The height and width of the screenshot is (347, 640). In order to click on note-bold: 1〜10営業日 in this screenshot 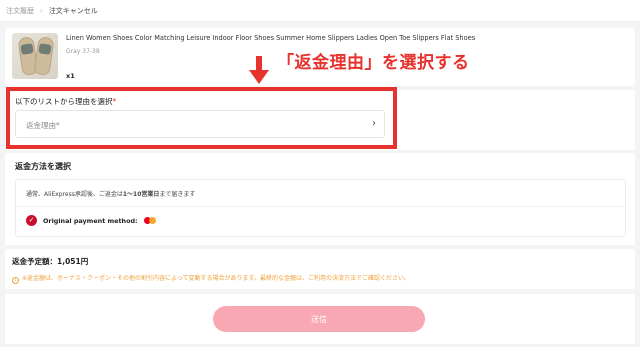, I will do `click(141, 194)`.